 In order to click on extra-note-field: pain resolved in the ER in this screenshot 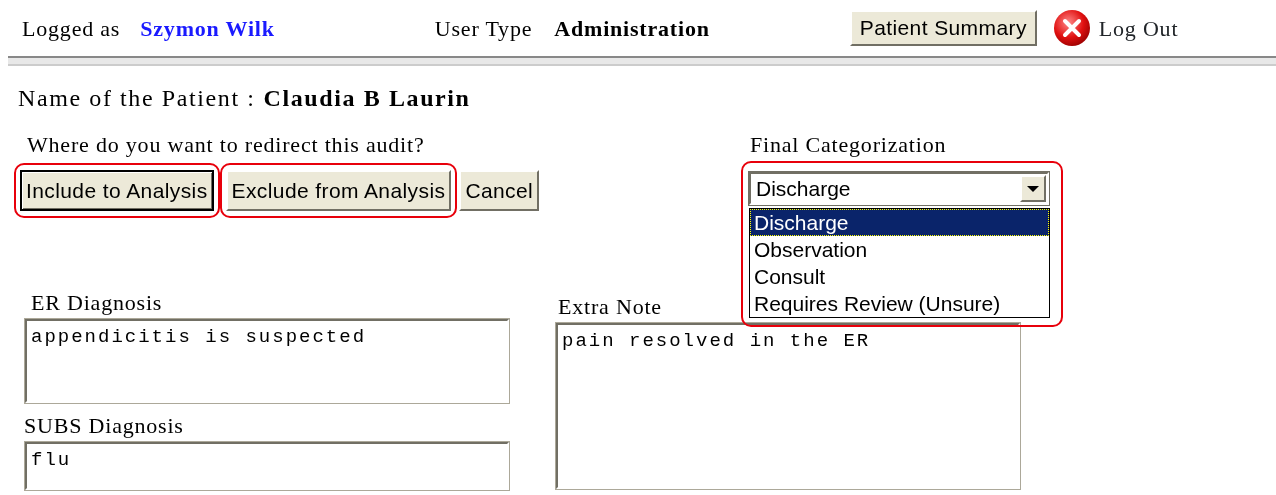, I will do `click(788, 406)`.